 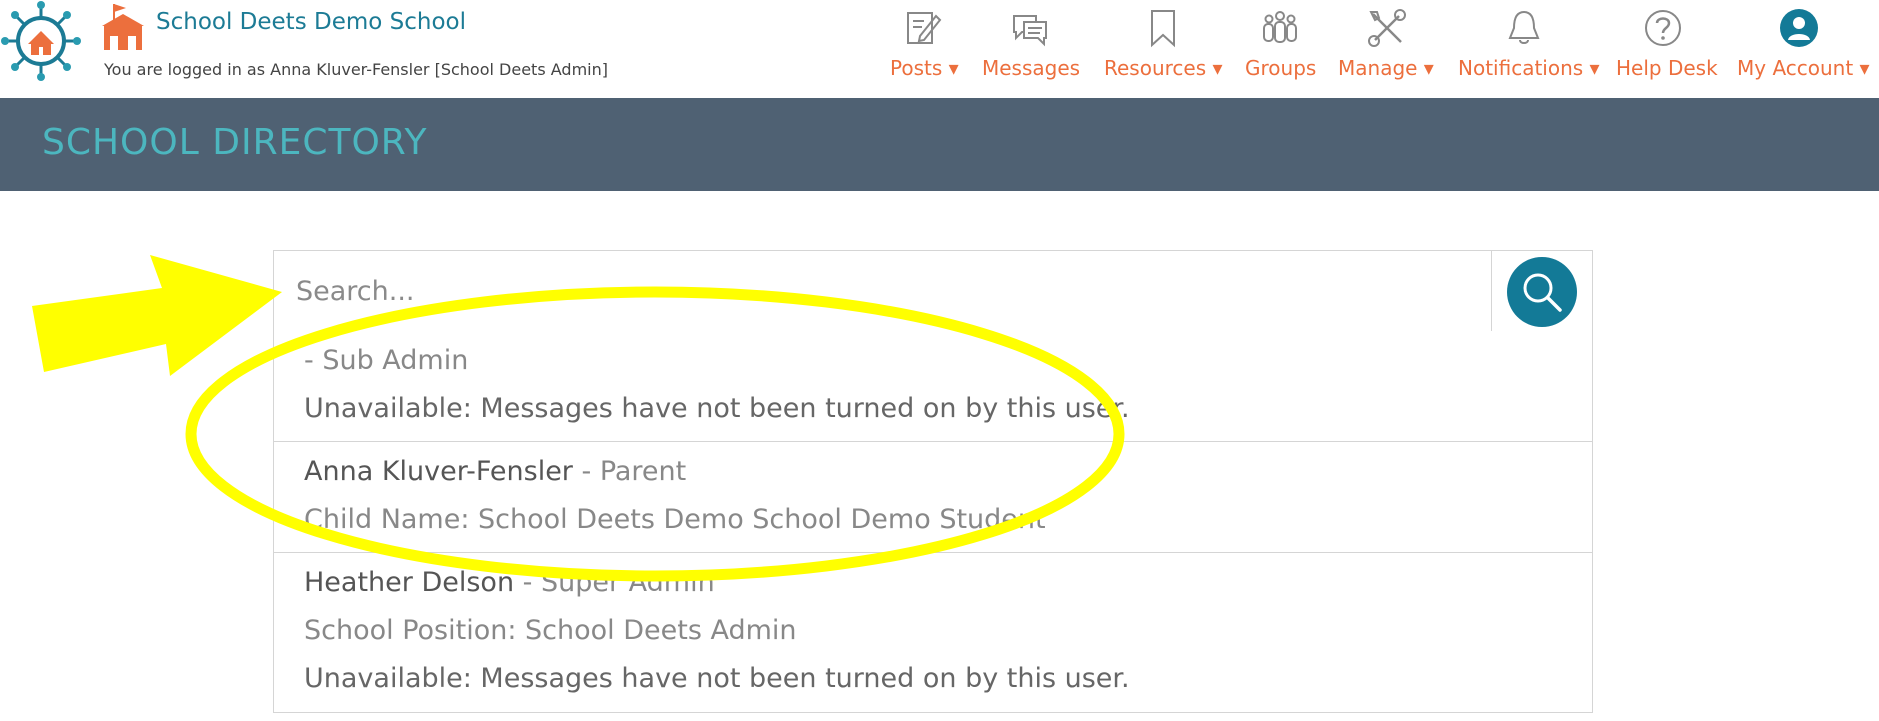 I want to click on nav-label: My Account ▾, so click(x=1803, y=68).